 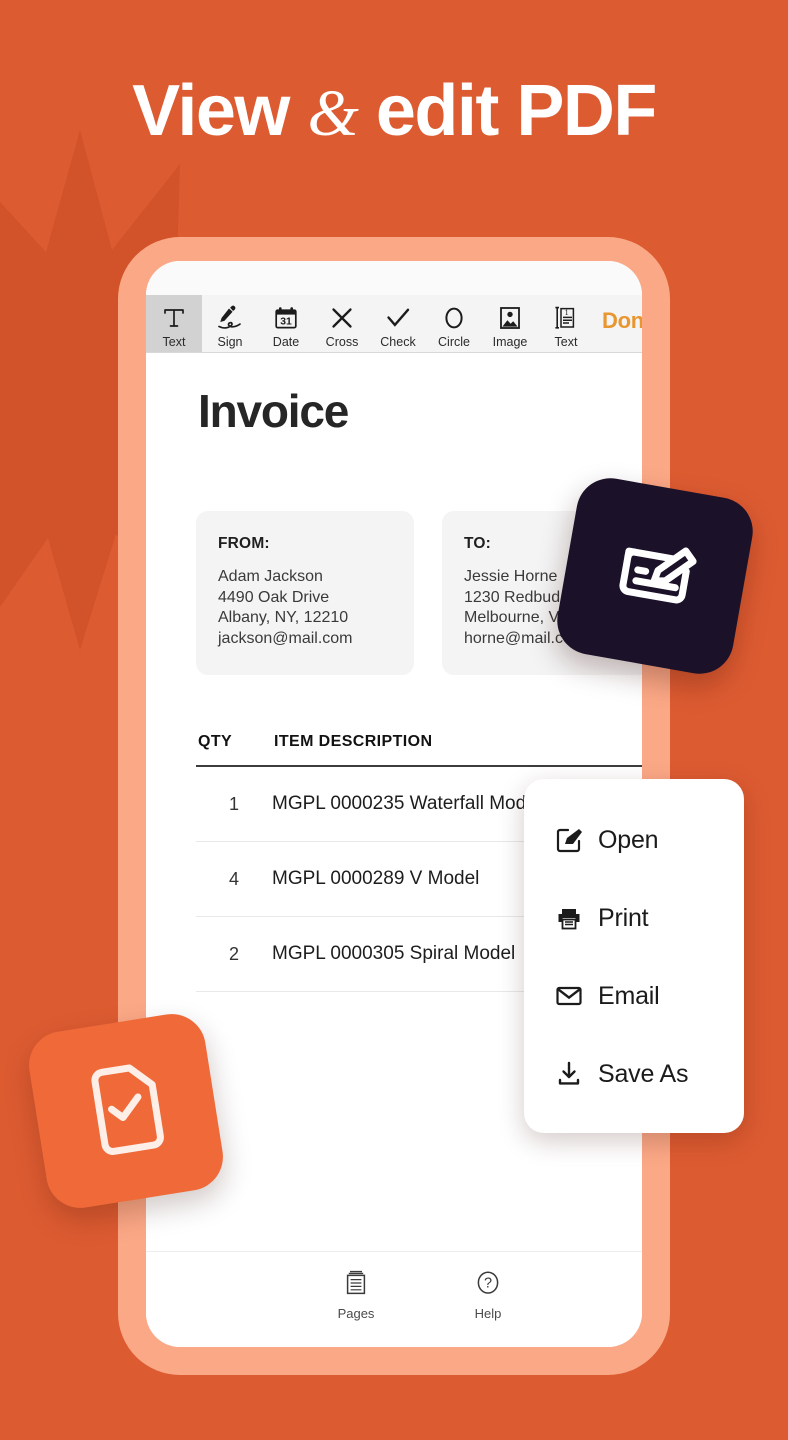 I want to click on tool-cross: Cross, so click(x=342, y=323).